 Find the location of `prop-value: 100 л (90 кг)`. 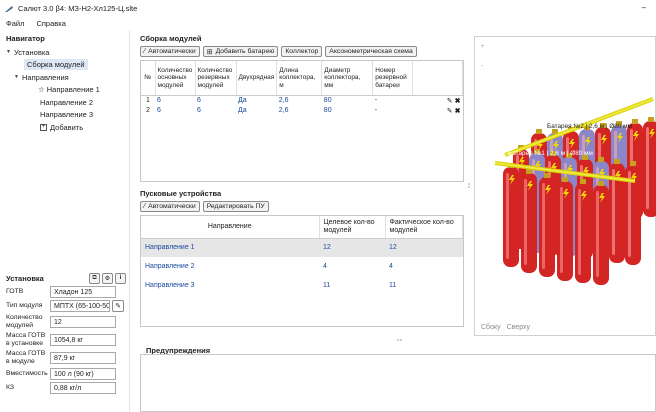

prop-value: 100 л (90 кг) is located at coordinates (83, 374).